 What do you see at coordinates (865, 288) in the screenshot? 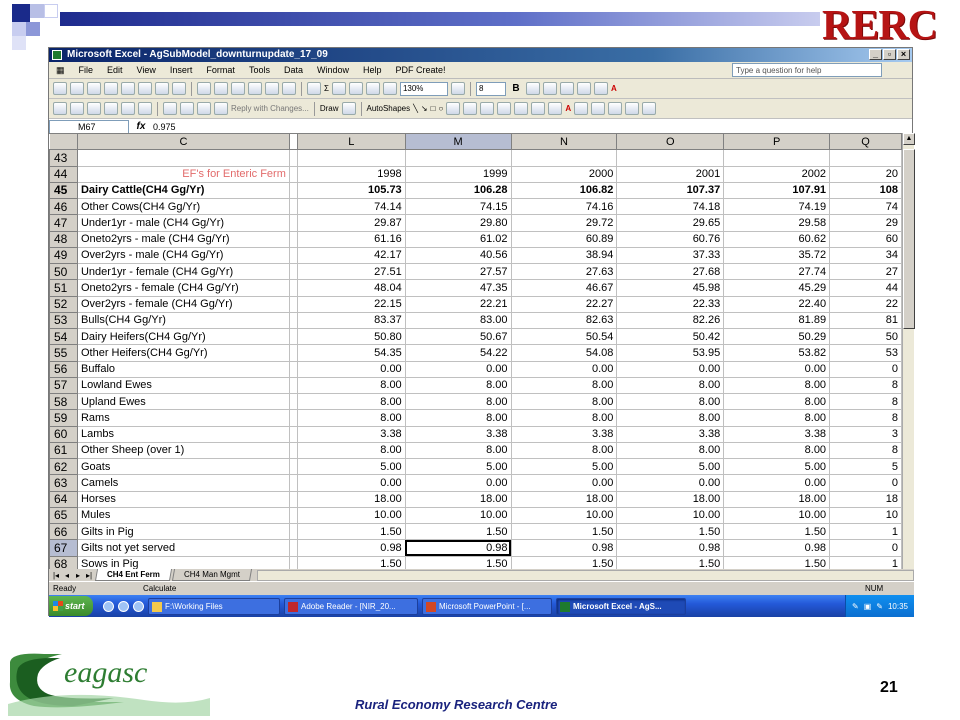
I see `data-cell: 44` at bounding box center [865, 288].